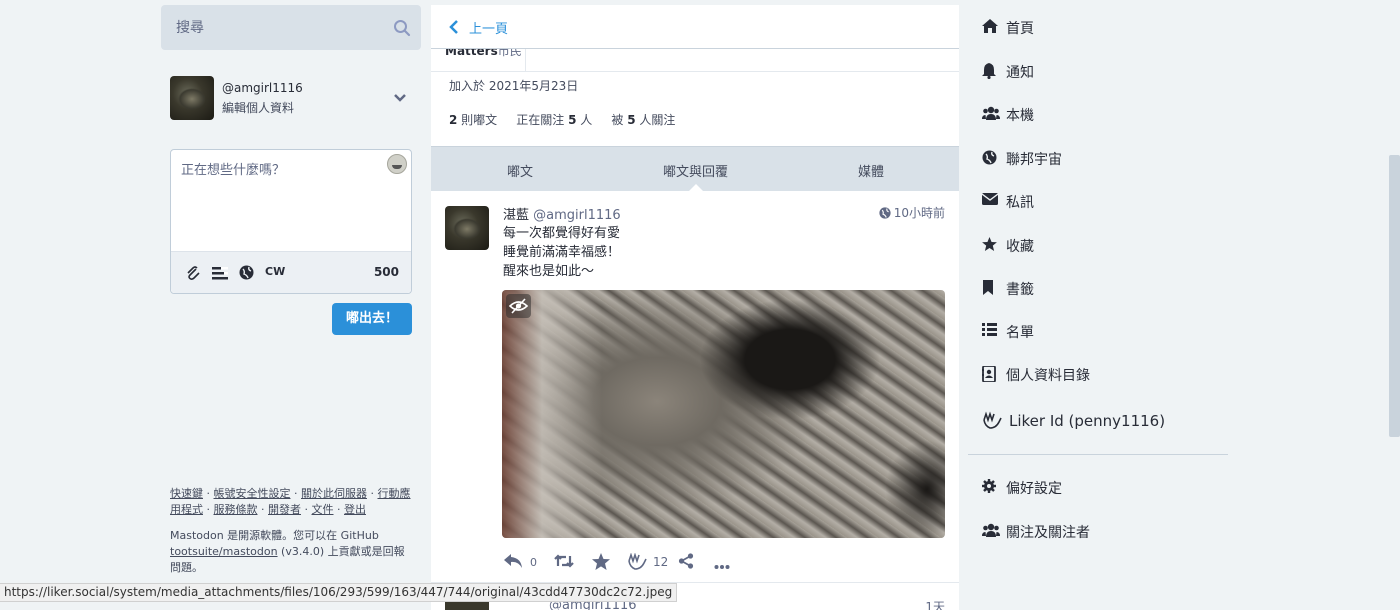 This screenshot has height=610, width=1400. Describe the element at coordinates (871, 170) in the screenshot. I see `tab-media: 媒體` at that location.